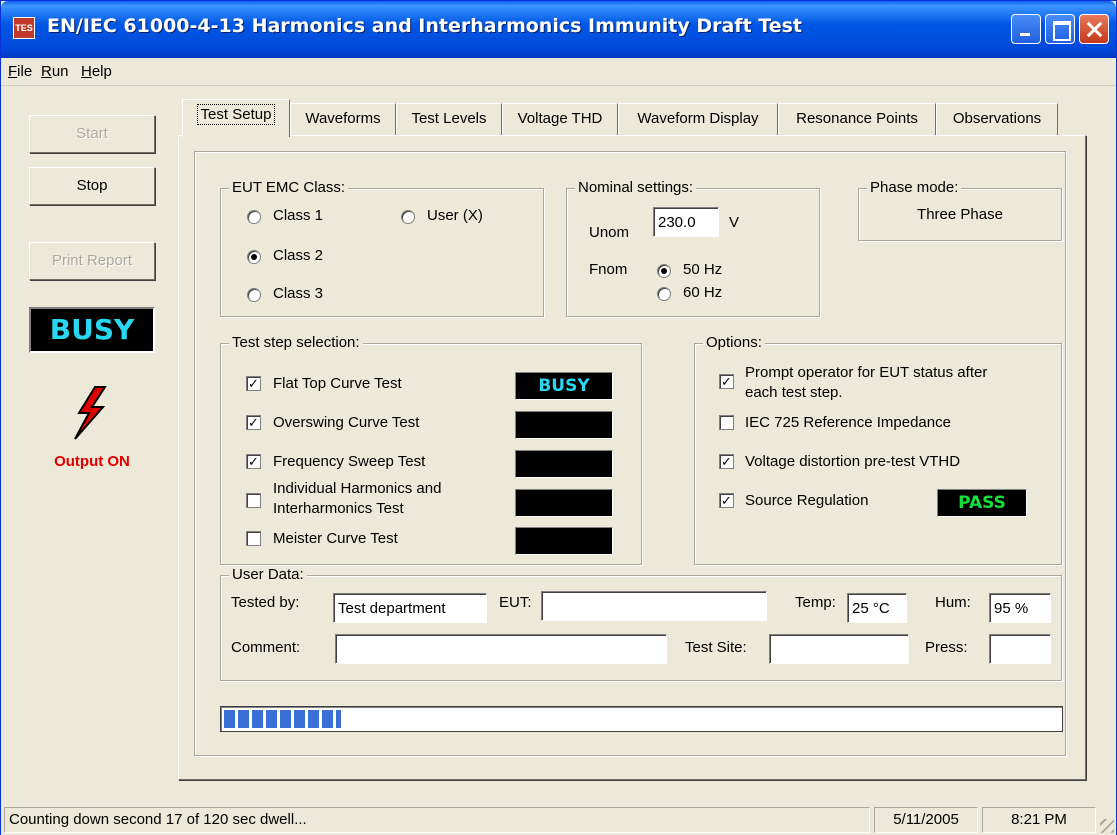 This screenshot has width=1117, height=835. What do you see at coordinates (997, 119) in the screenshot?
I see `tab-observations: Observations` at bounding box center [997, 119].